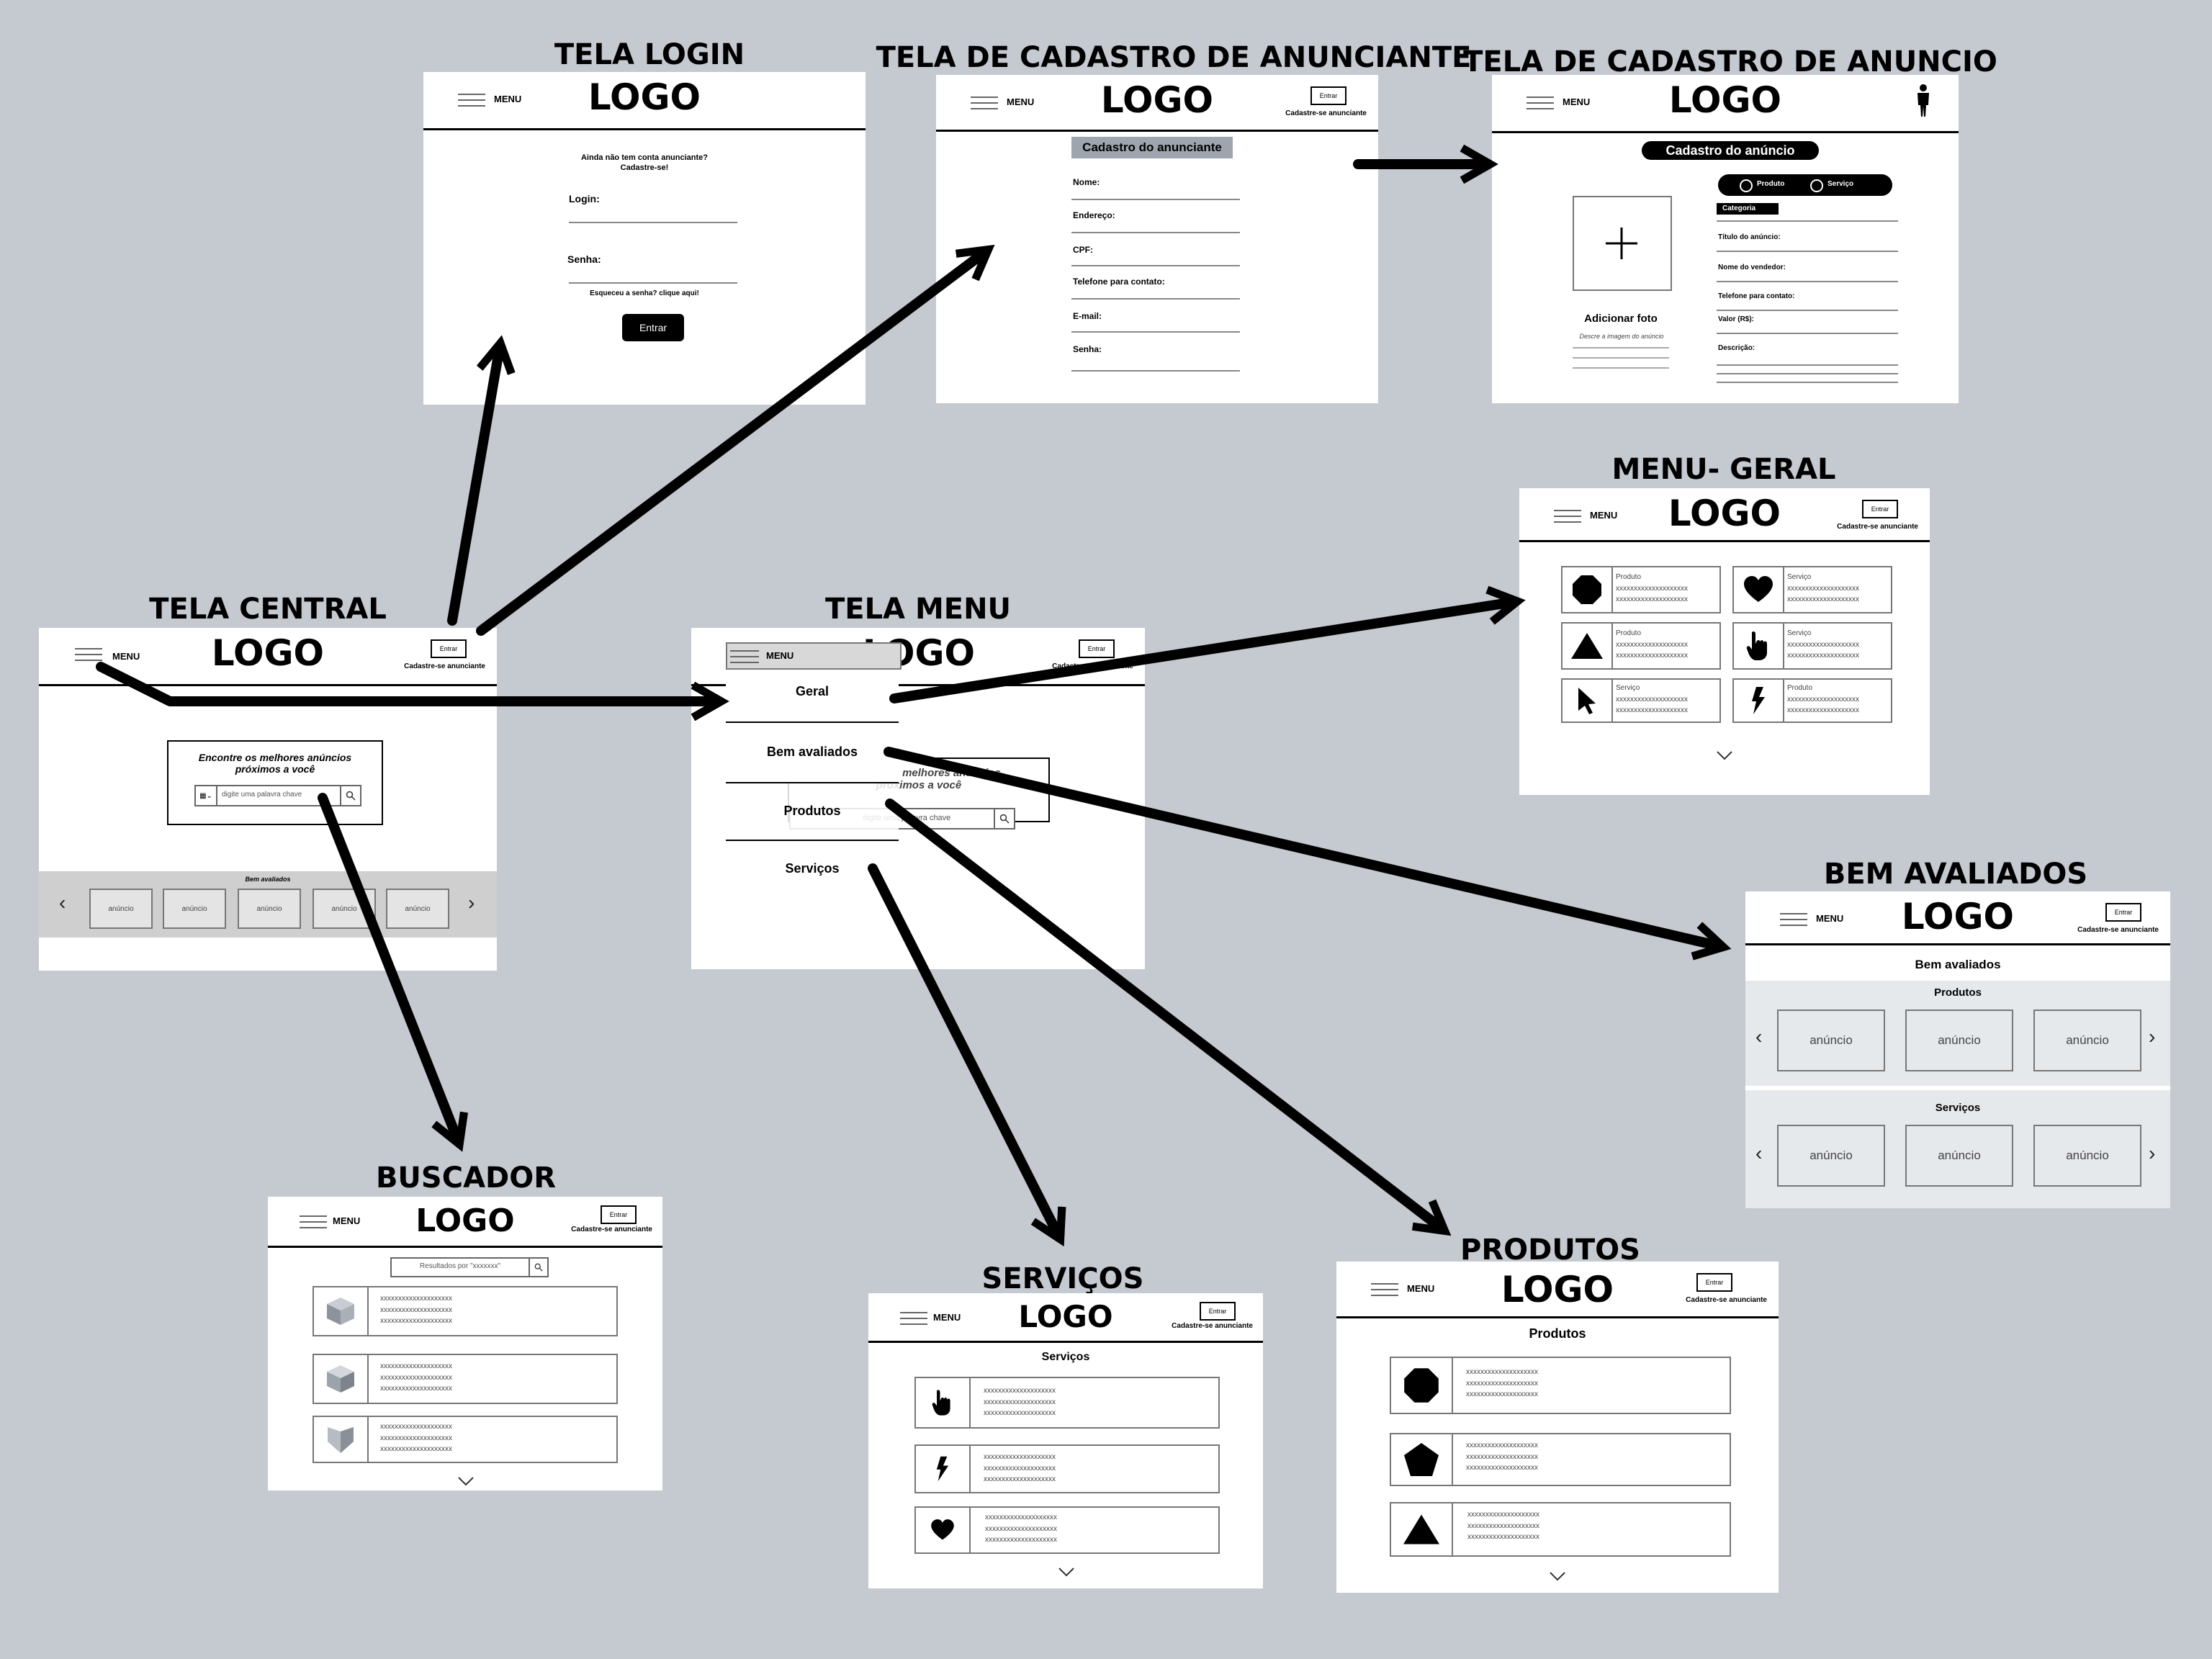 The width and height of the screenshot is (2212, 1659). I want to click on category-dropdown: ▦⌄, so click(206, 795).